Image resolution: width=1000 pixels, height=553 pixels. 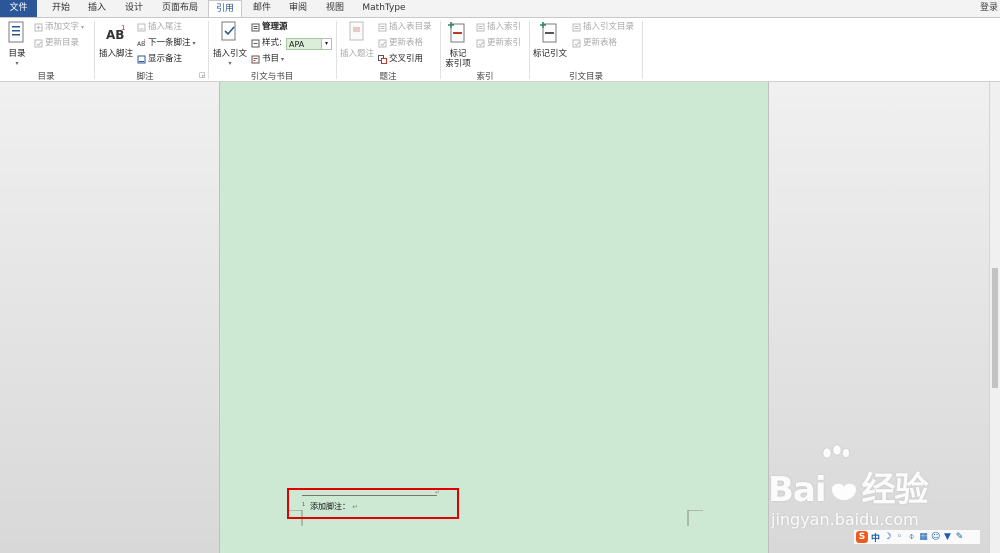 What do you see at coordinates (989, 8) in the screenshot?
I see `login-link: 登录` at bounding box center [989, 8].